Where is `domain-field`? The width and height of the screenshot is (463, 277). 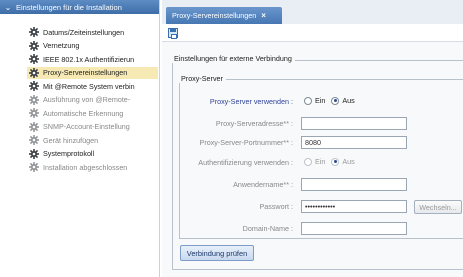 domain-field is located at coordinates (354, 228).